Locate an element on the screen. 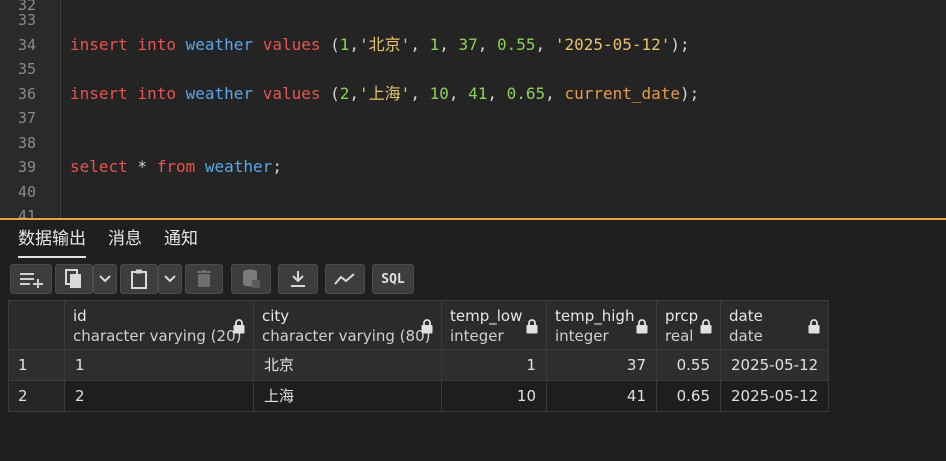 The width and height of the screenshot is (946, 461). column-name: date is located at coordinates (746, 316).